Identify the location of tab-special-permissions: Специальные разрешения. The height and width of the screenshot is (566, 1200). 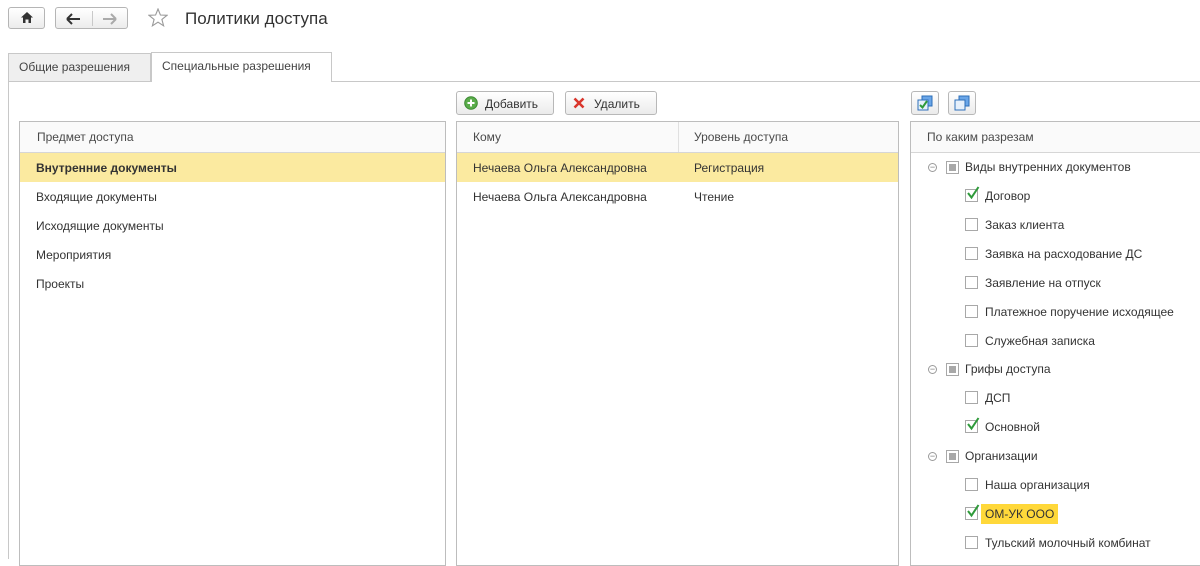
(241, 67).